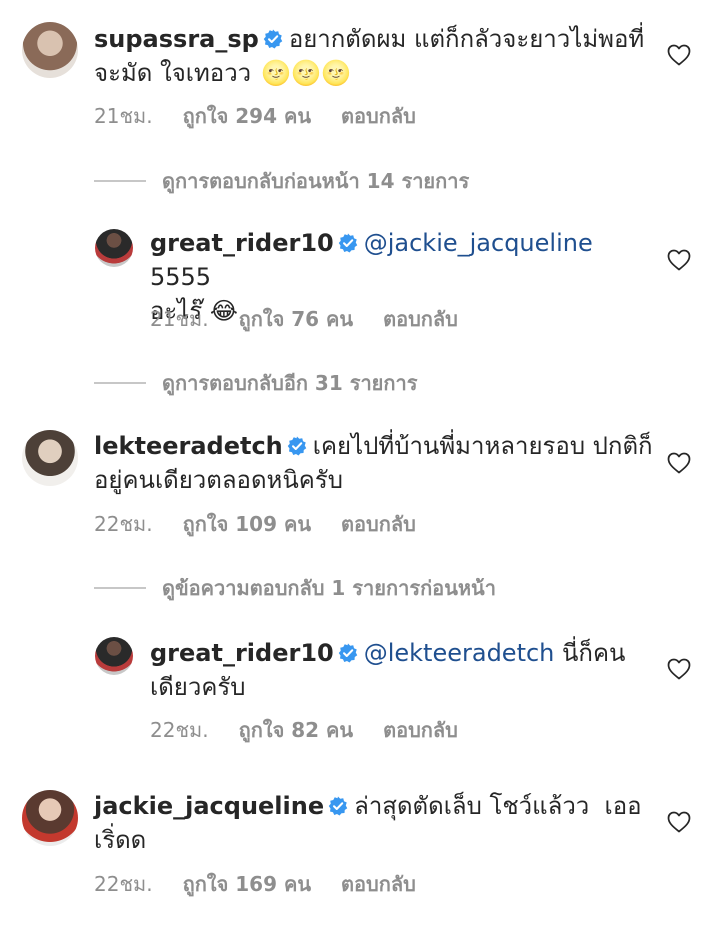 The width and height of the screenshot is (728, 930). Describe the element at coordinates (316, 181) in the screenshot. I see `view-replies-label: ดูการตอบกลับก่อนหน้า 14 รายการ` at that location.